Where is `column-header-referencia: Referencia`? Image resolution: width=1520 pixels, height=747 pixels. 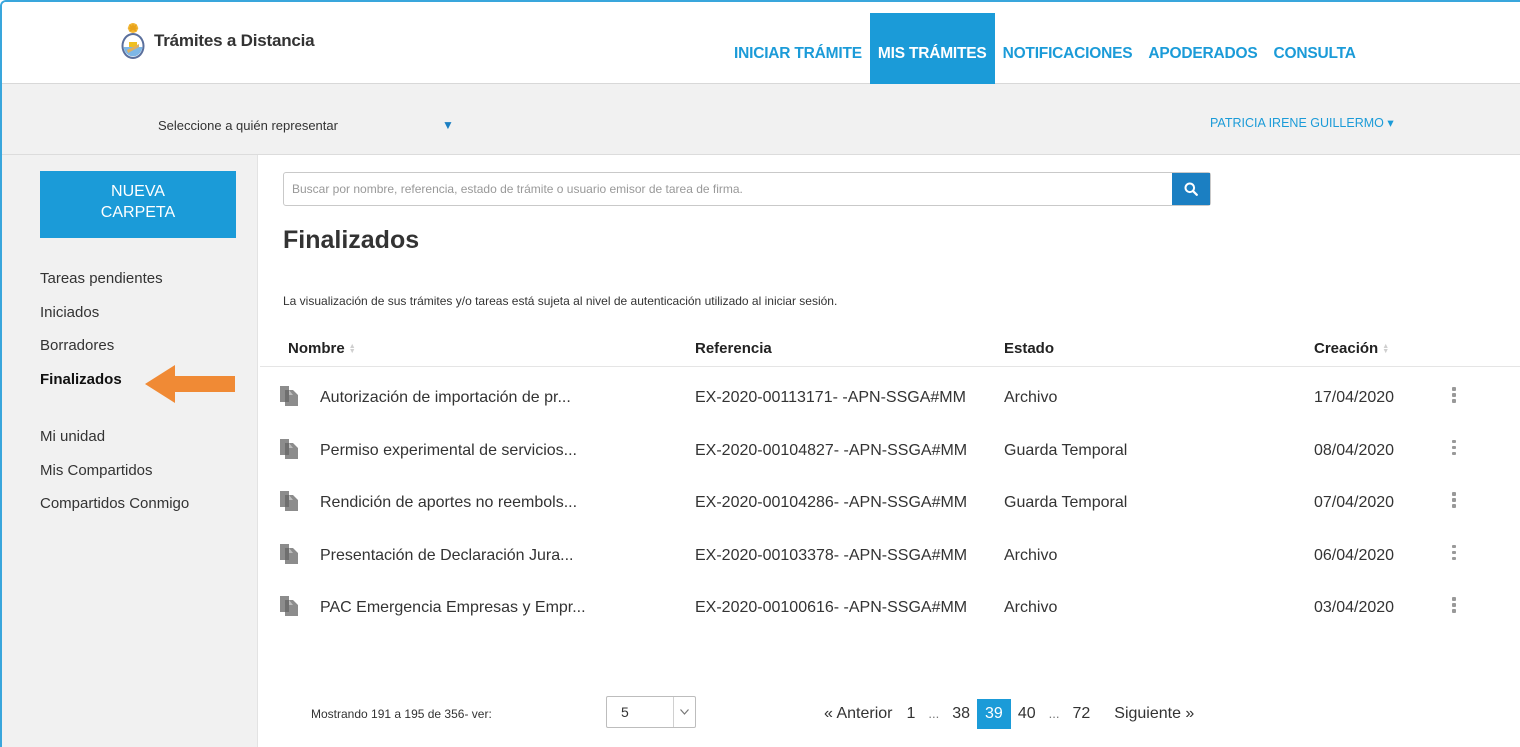
column-header-referencia: Referencia is located at coordinates (733, 348).